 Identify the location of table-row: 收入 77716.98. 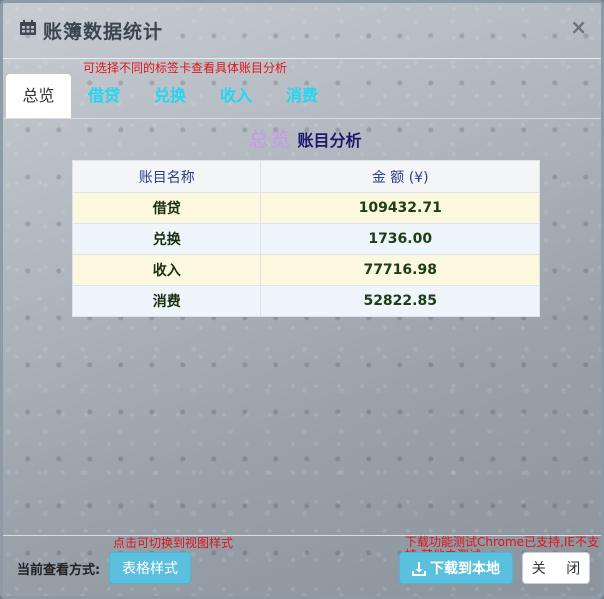
(305, 270).